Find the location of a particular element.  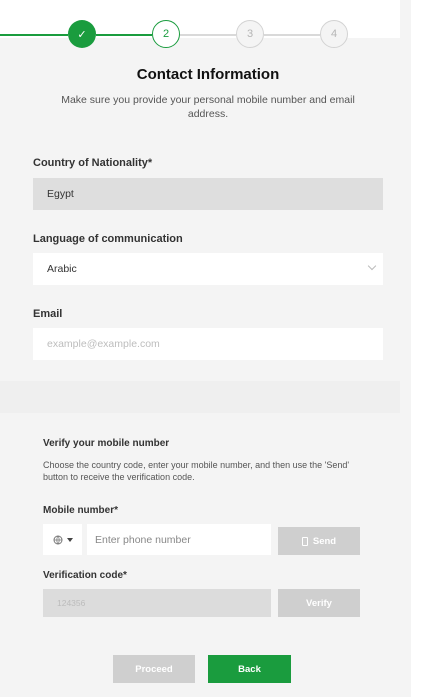

mobile-phone-icon is located at coordinates (304, 541).